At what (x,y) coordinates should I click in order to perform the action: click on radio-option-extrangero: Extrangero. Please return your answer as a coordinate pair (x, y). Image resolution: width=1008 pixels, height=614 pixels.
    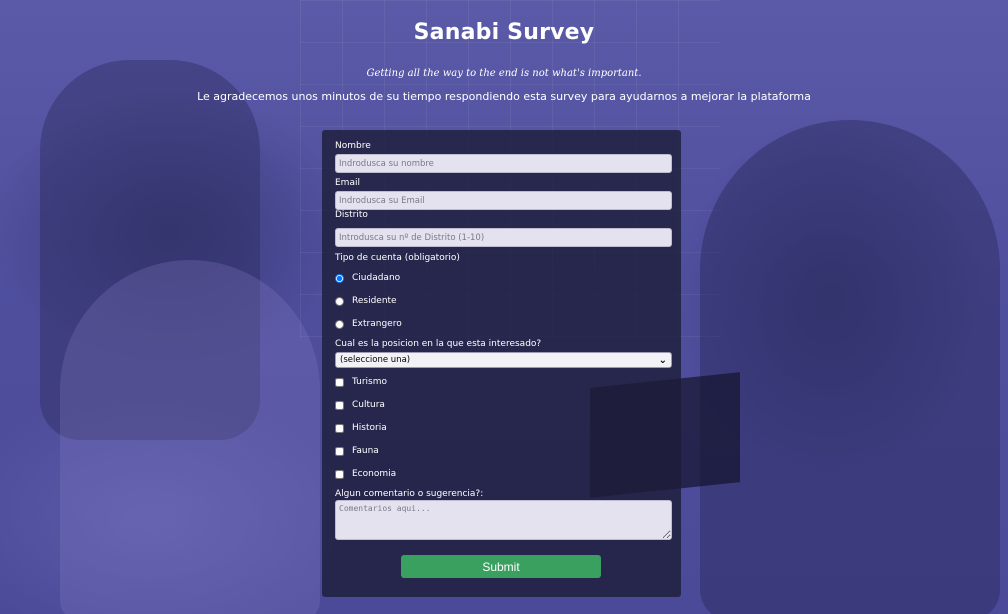
    Looking at the image, I should click on (368, 324).